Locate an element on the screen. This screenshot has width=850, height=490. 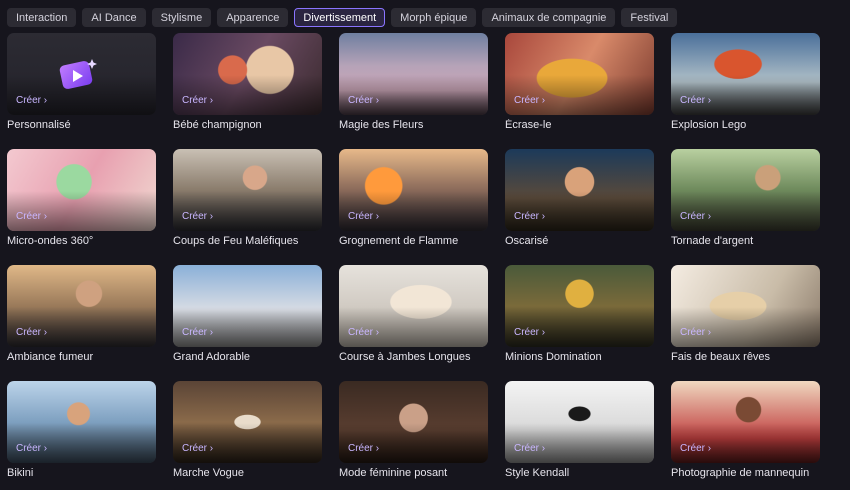
effect-card-bebe-champignon: Créer › Bébé champignon is located at coordinates (247, 91).